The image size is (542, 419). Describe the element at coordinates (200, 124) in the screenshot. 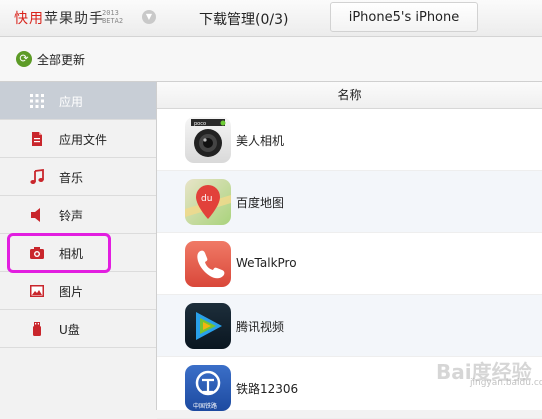

I see `poco-logo-text: poco` at that location.